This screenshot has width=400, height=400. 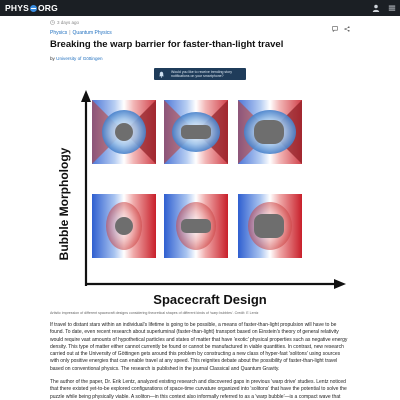 I want to click on figure-y-axis-label: Bubble Morphology, so click(x=64, y=203).